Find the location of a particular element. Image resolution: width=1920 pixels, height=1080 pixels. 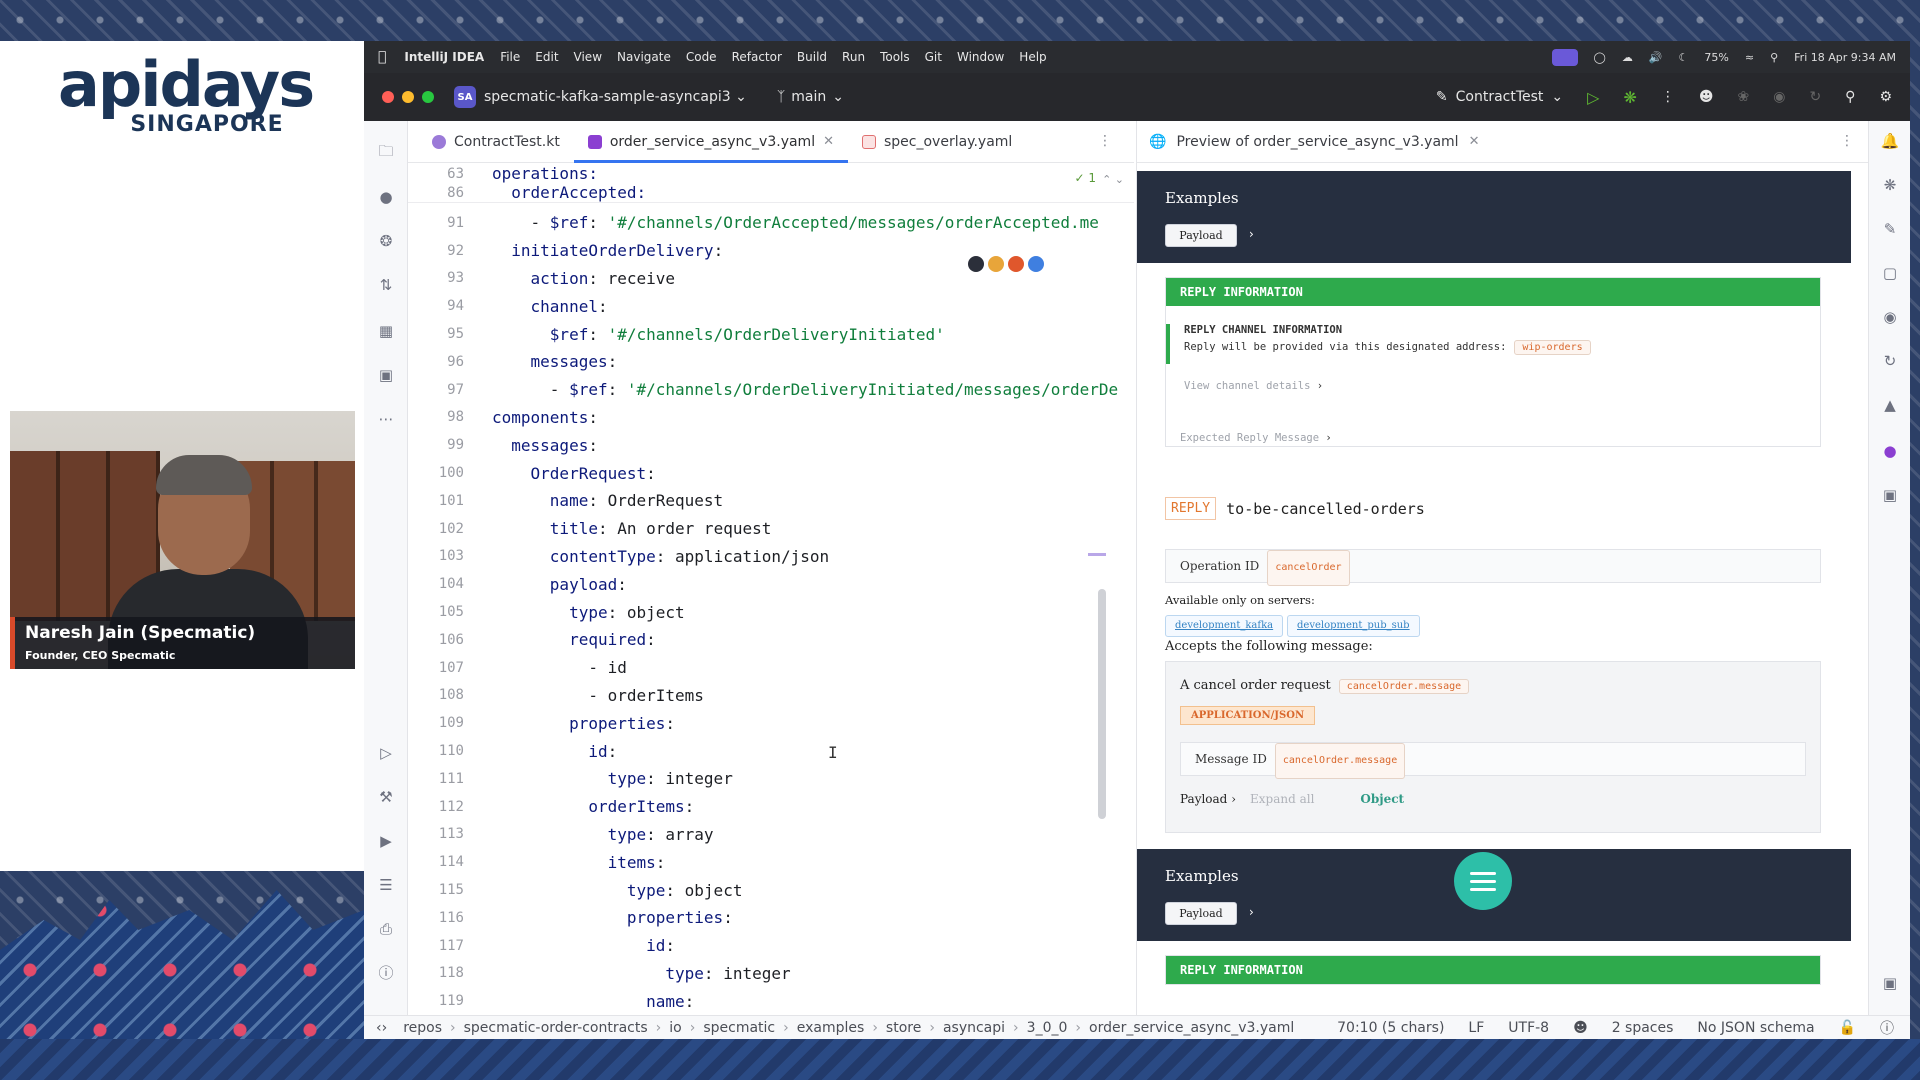

menu-navigate: Navigate is located at coordinates (644, 57).